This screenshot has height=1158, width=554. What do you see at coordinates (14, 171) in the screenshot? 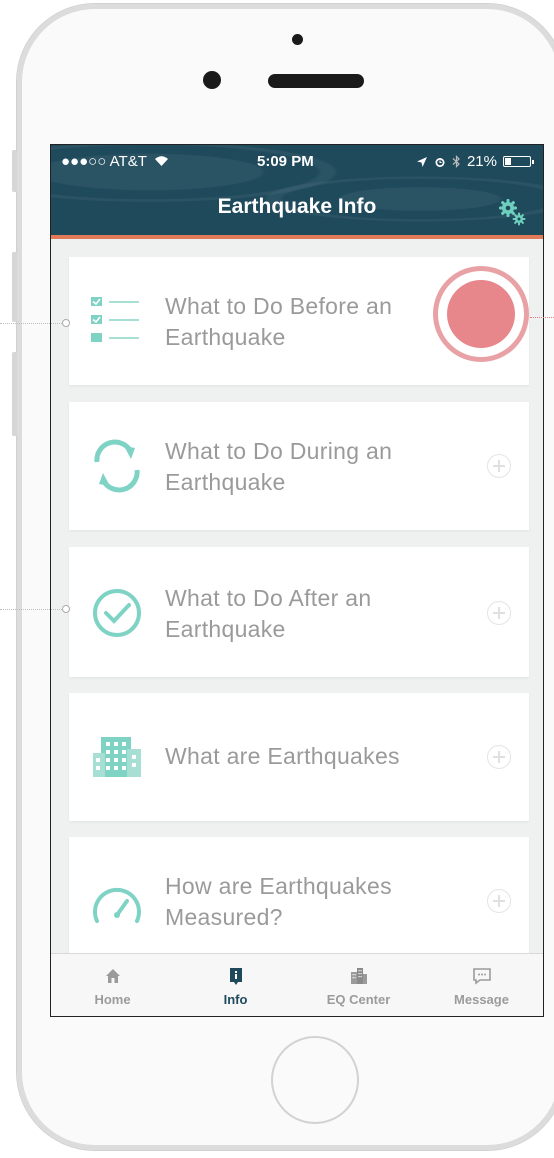
I see `mute-switch` at bounding box center [14, 171].